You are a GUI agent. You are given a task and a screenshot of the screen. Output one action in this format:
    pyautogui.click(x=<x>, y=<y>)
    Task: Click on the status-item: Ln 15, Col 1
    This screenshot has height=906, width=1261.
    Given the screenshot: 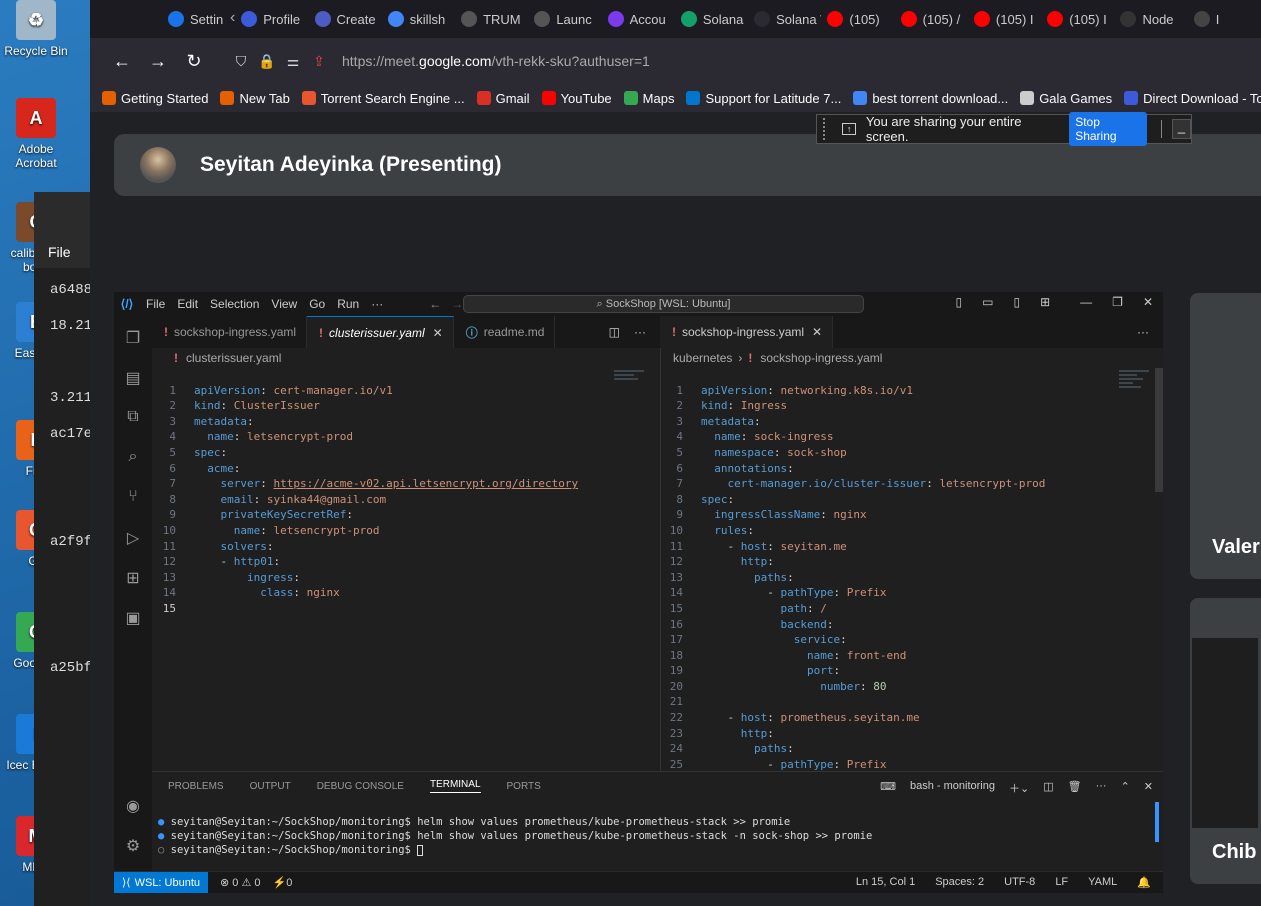 What is the action you would take?
    pyautogui.click(x=885, y=882)
    